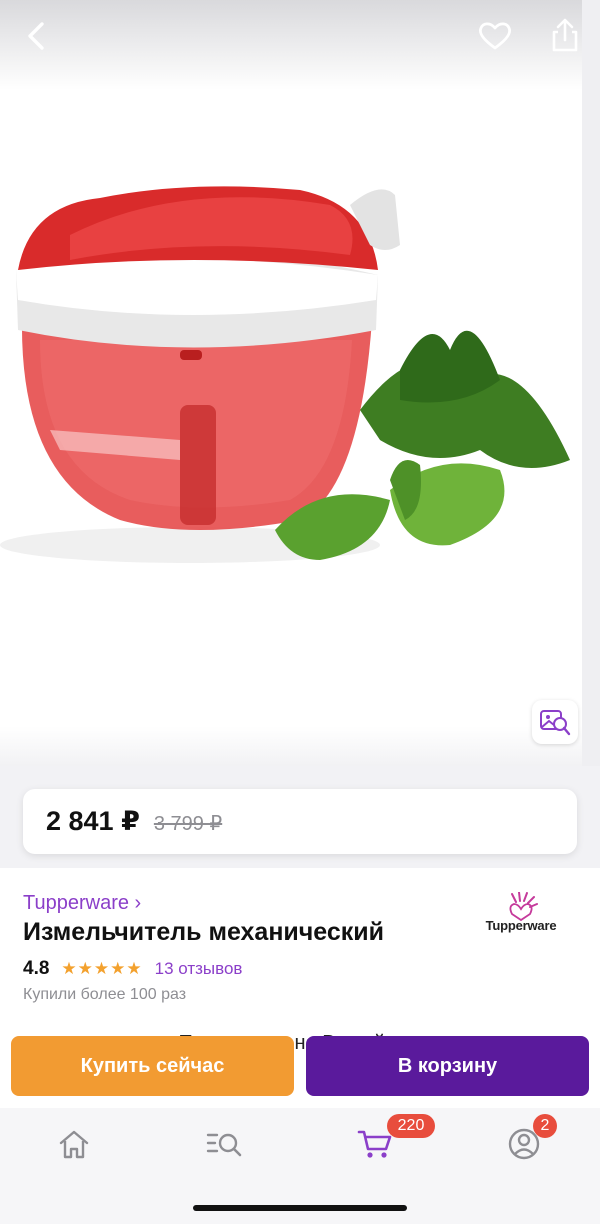  I want to click on rating-row: 4.8 ★★★★★ 13 отзывов, so click(132, 969).